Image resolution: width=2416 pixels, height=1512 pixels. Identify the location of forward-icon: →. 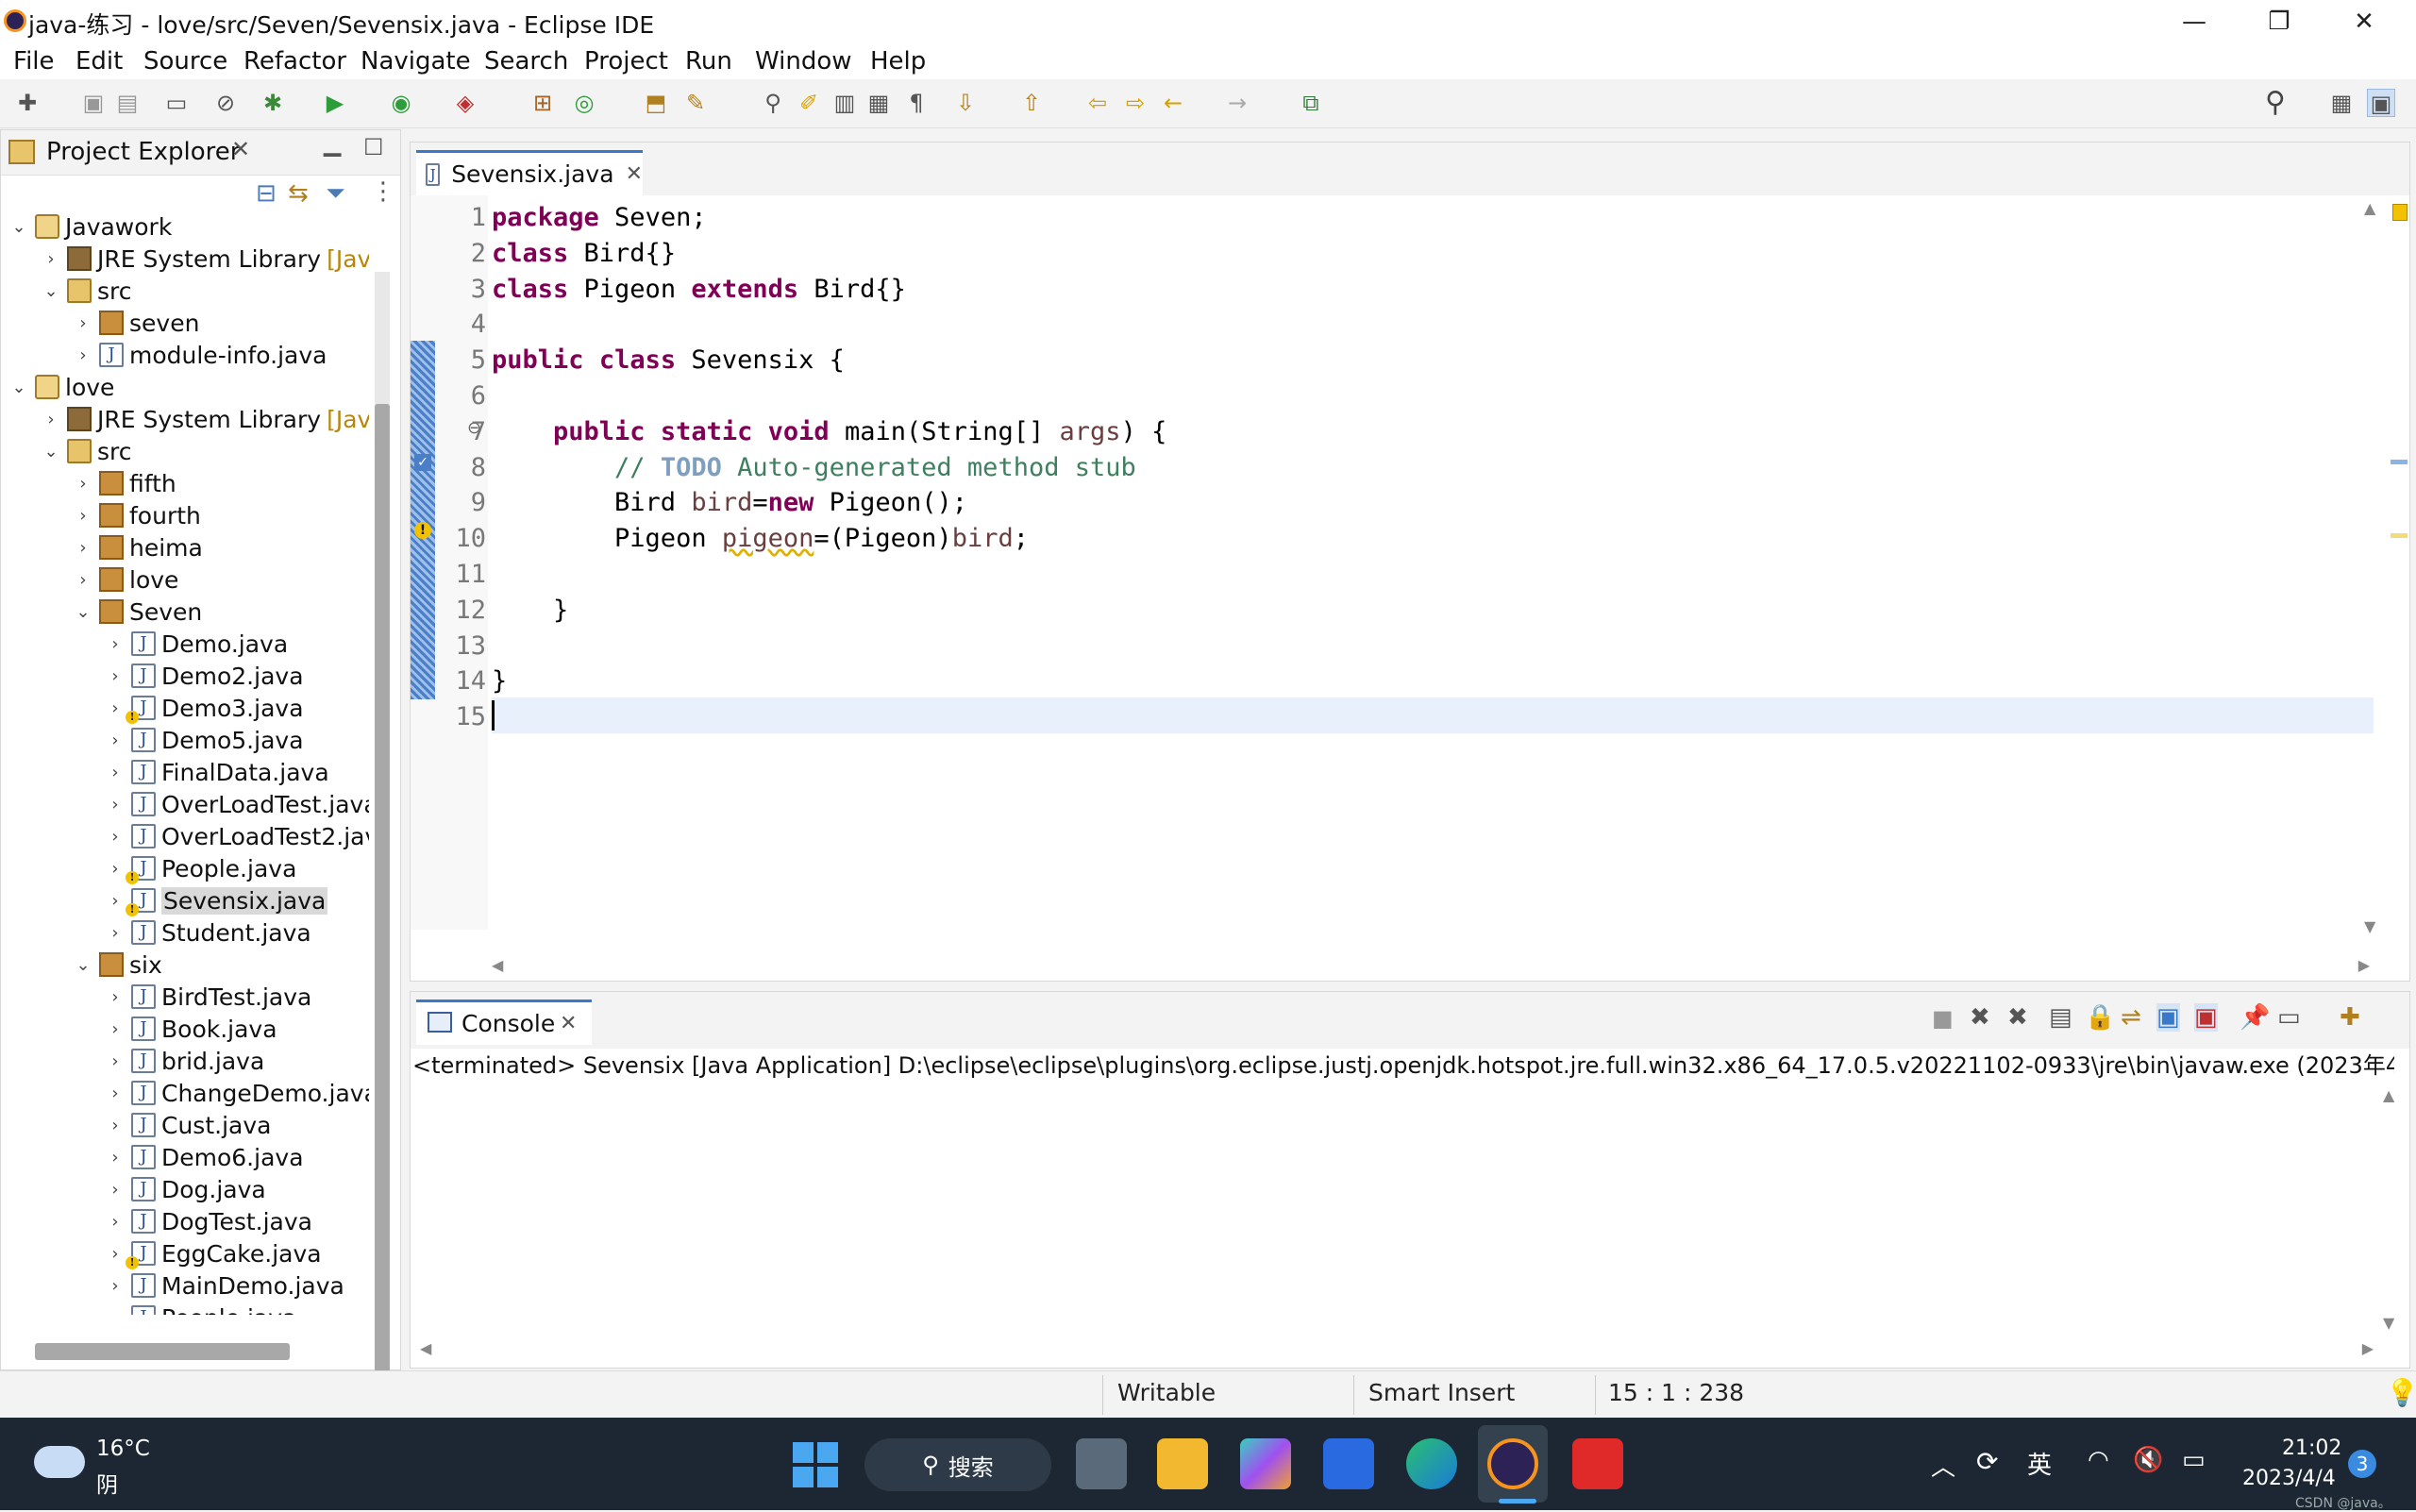
(1237, 103).